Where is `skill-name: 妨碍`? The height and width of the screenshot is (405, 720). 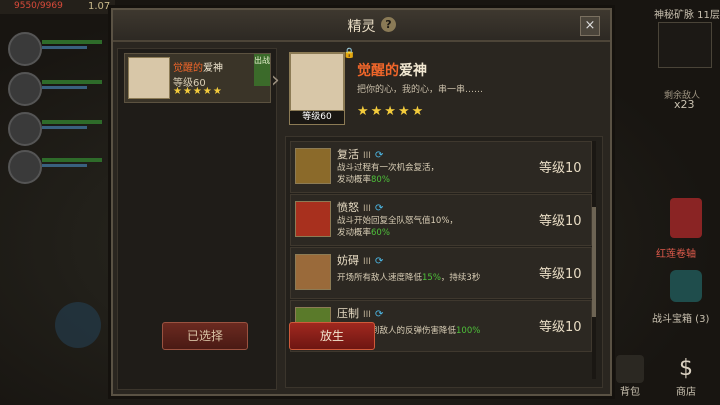 skill-name: 妨碍 is located at coordinates (348, 260).